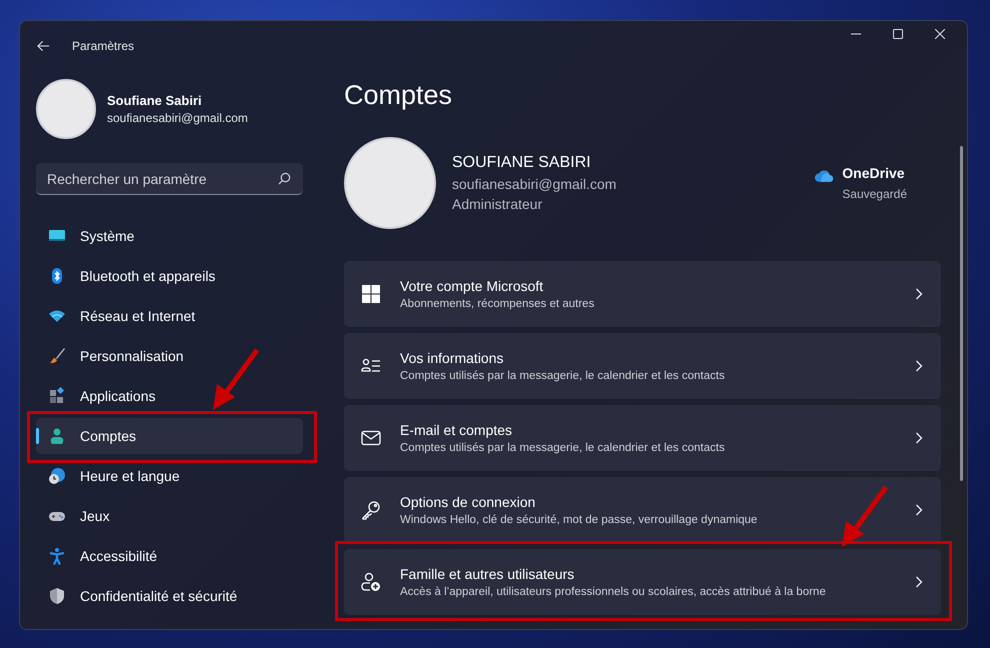 This screenshot has width=990, height=648. What do you see at coordinates (472, 286) in the screenshot?
I see `card-title: Votre compte Microsoft` at bounding box center [472, 286].